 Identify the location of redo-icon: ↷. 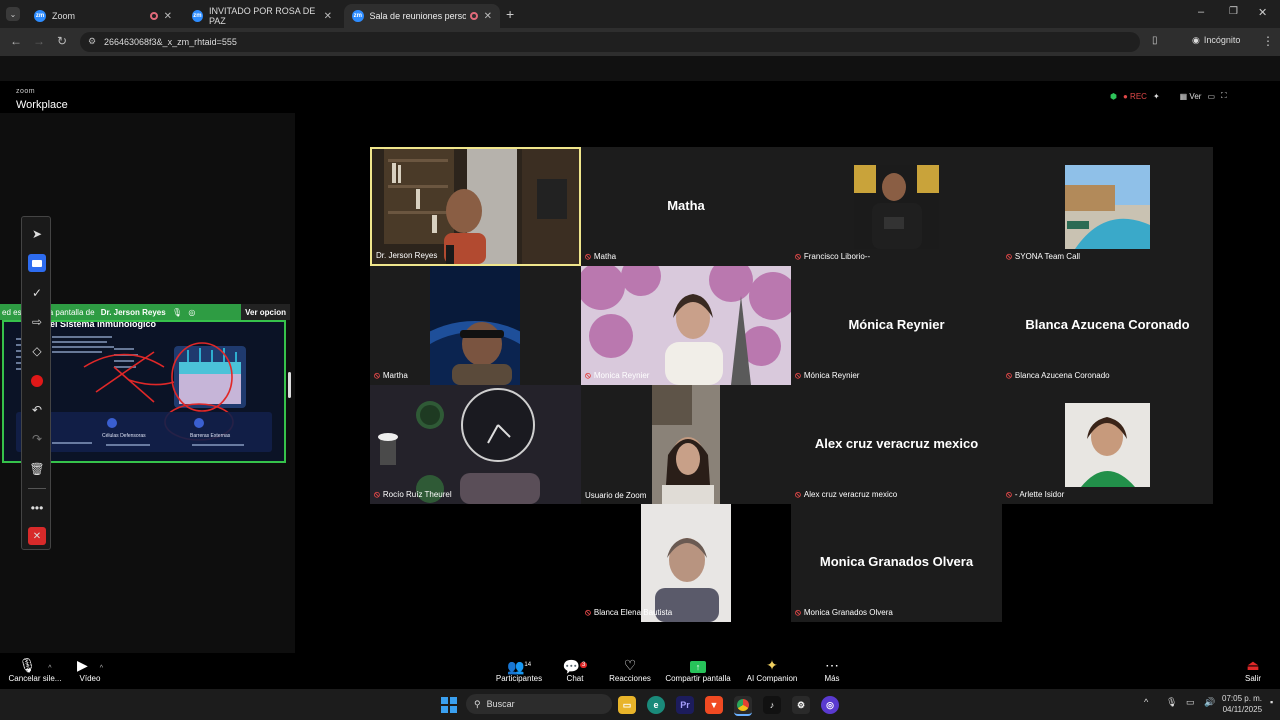
(37, 439).